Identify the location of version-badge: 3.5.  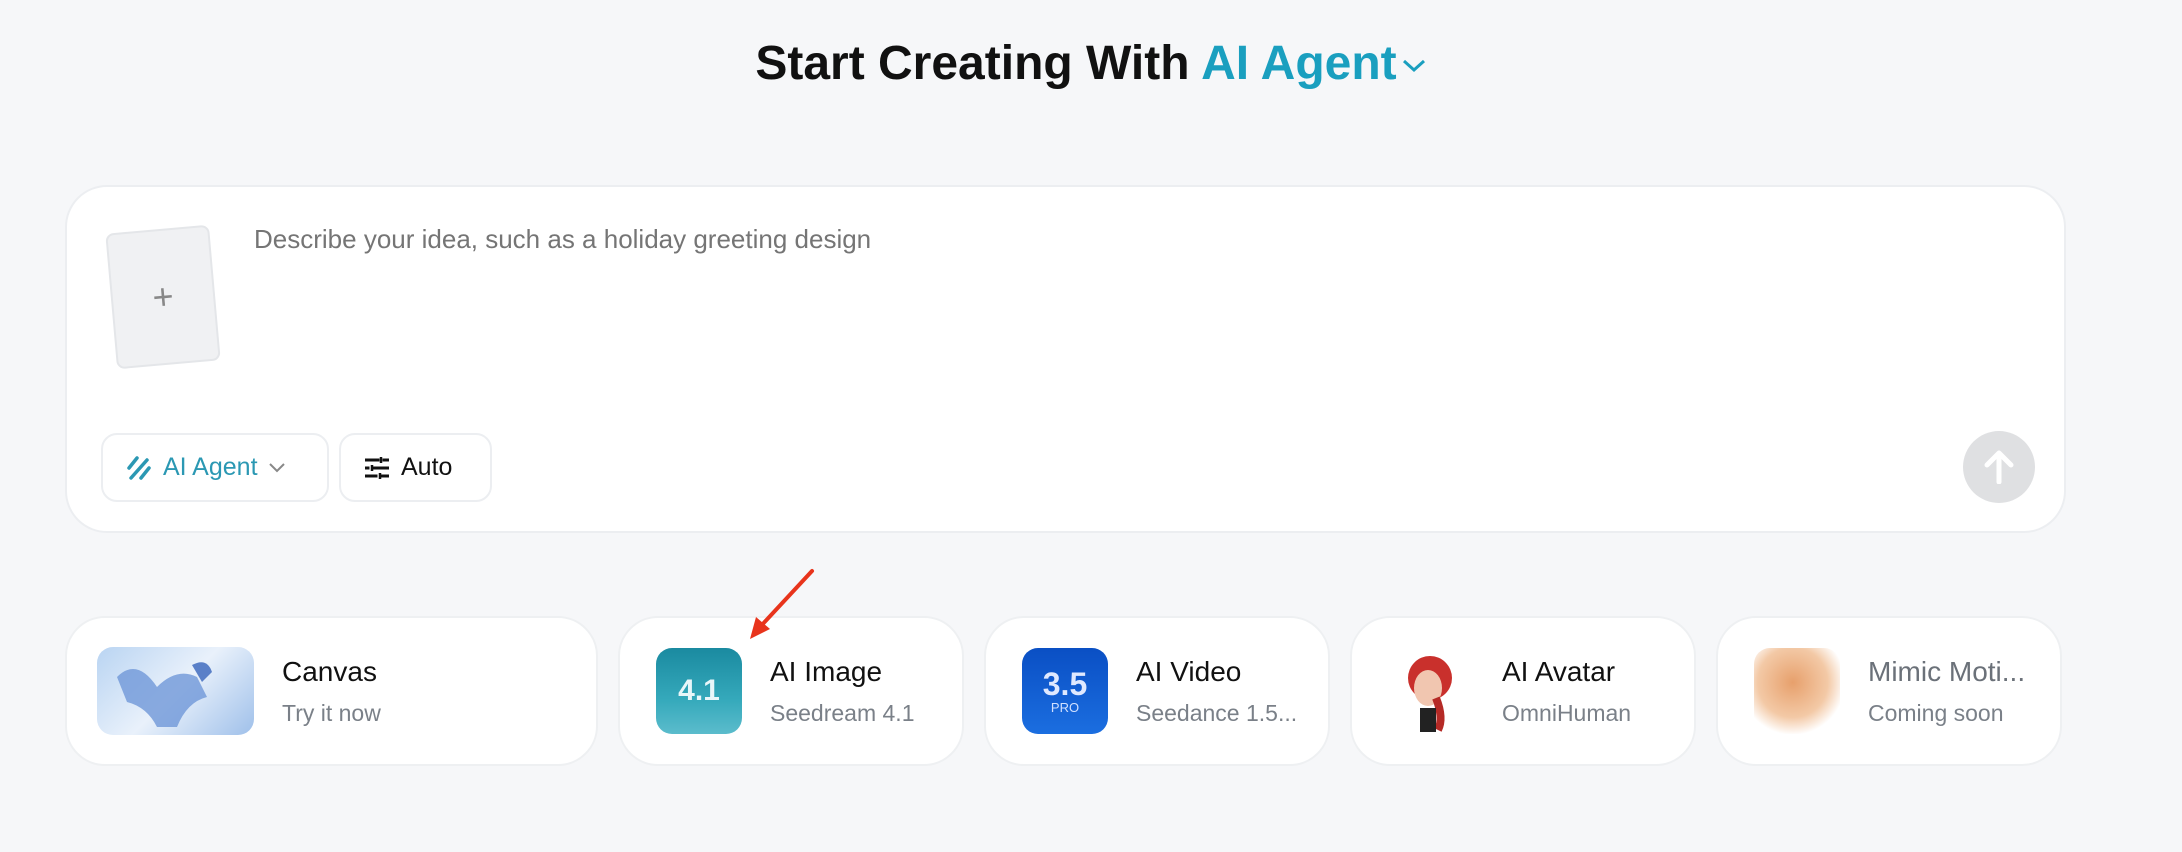
(1065, 683).